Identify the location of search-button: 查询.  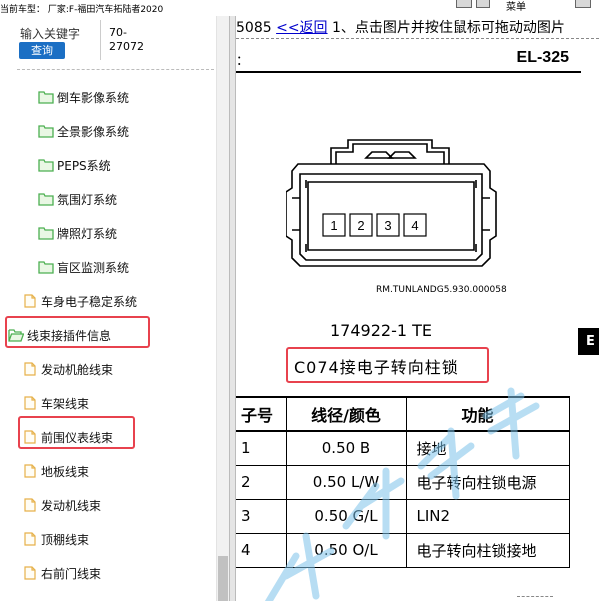
(42, 50).